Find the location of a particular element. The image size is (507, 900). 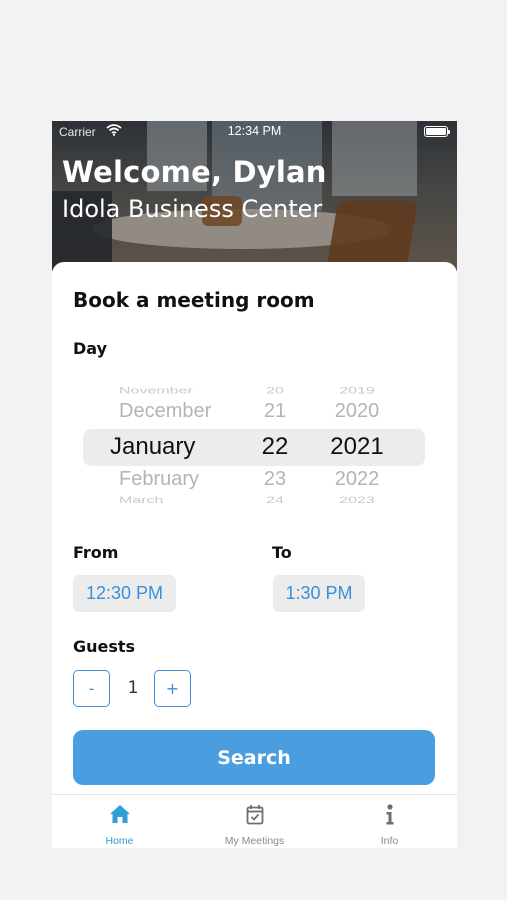

picker-day-selected: 22 is located at coordinates (275, 447).